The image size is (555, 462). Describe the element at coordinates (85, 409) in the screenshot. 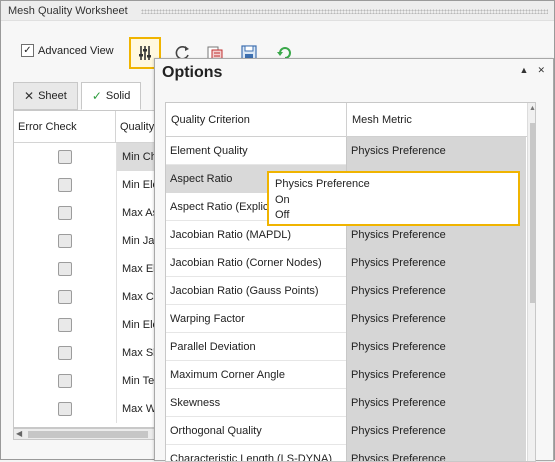

I see `table-row: Max W` at that location.